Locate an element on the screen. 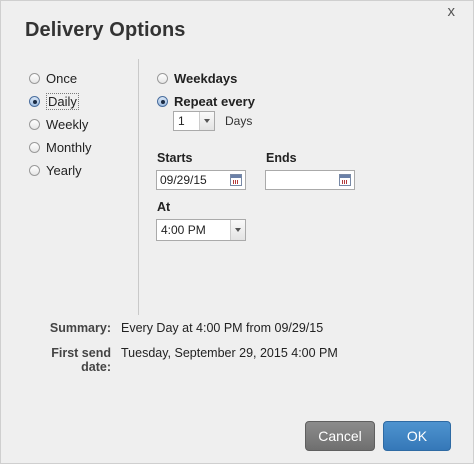  first-send-label: First send date: is located at coordinates (81, 360).